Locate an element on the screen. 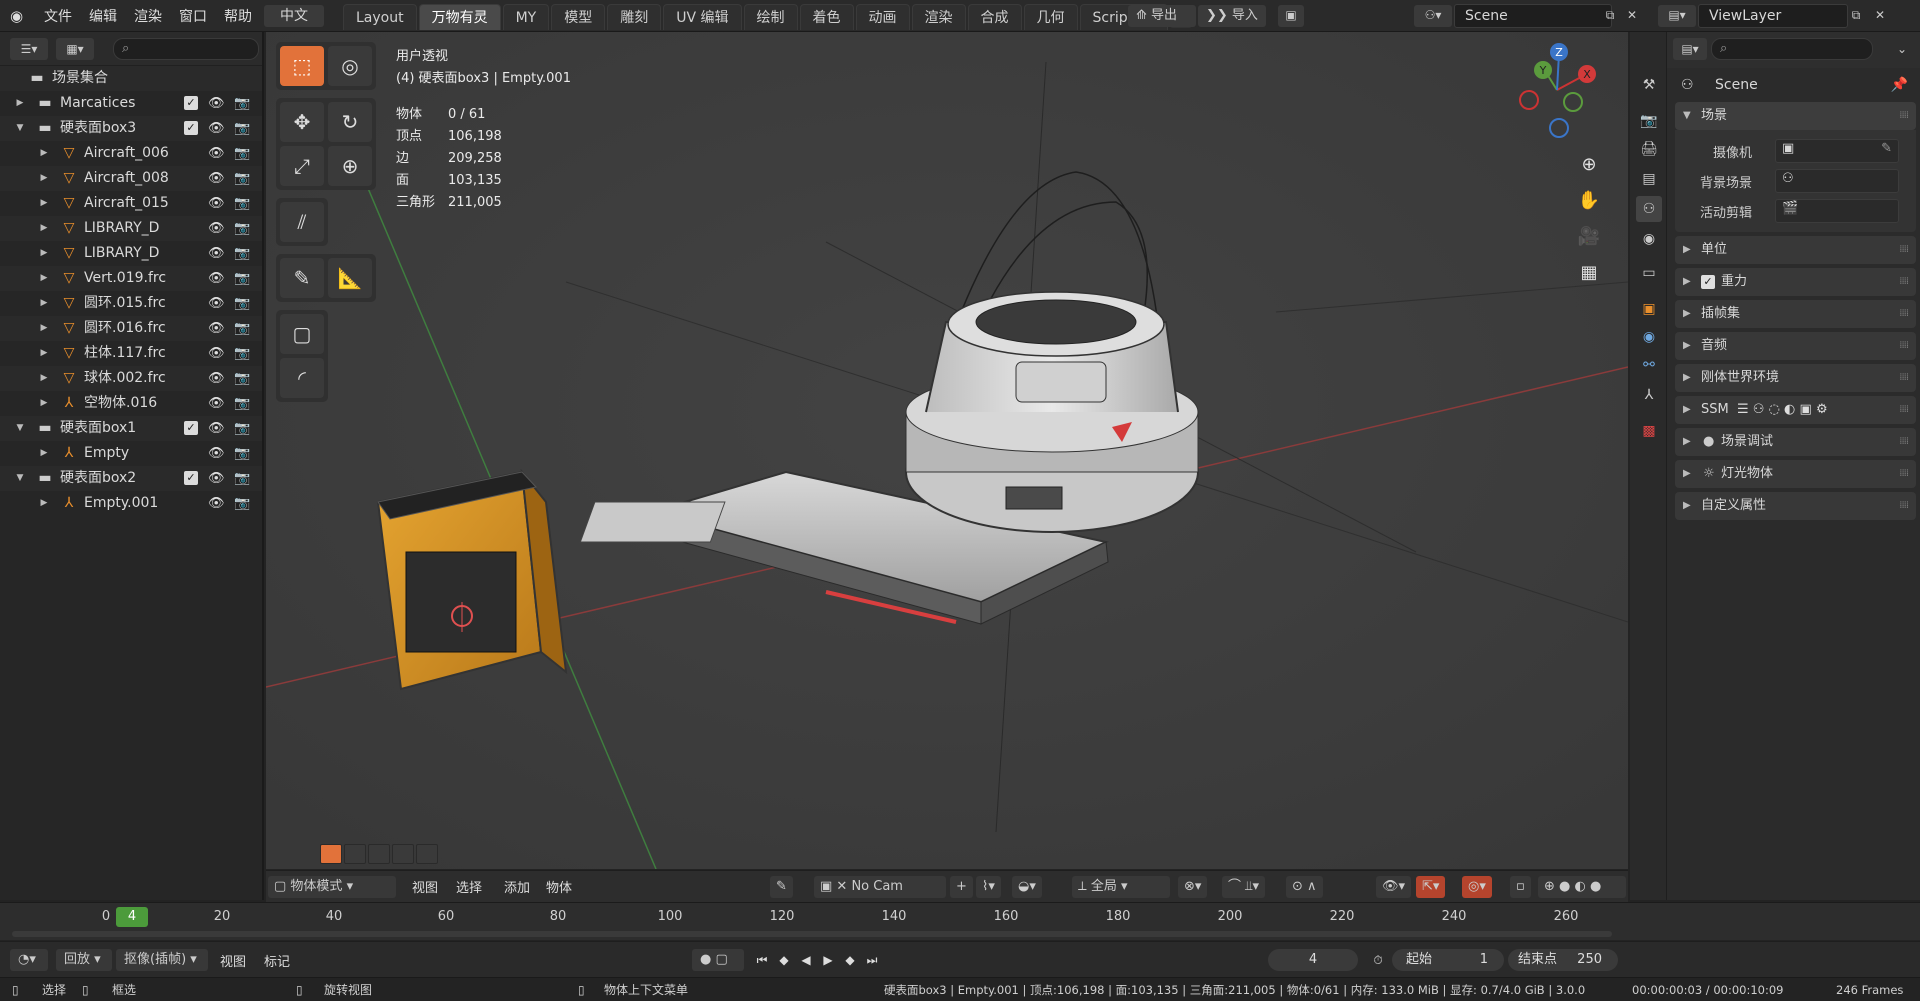 The image size is (1920, 1001). active-clip-field: 🎬 is located at coordinates (1837, 211).